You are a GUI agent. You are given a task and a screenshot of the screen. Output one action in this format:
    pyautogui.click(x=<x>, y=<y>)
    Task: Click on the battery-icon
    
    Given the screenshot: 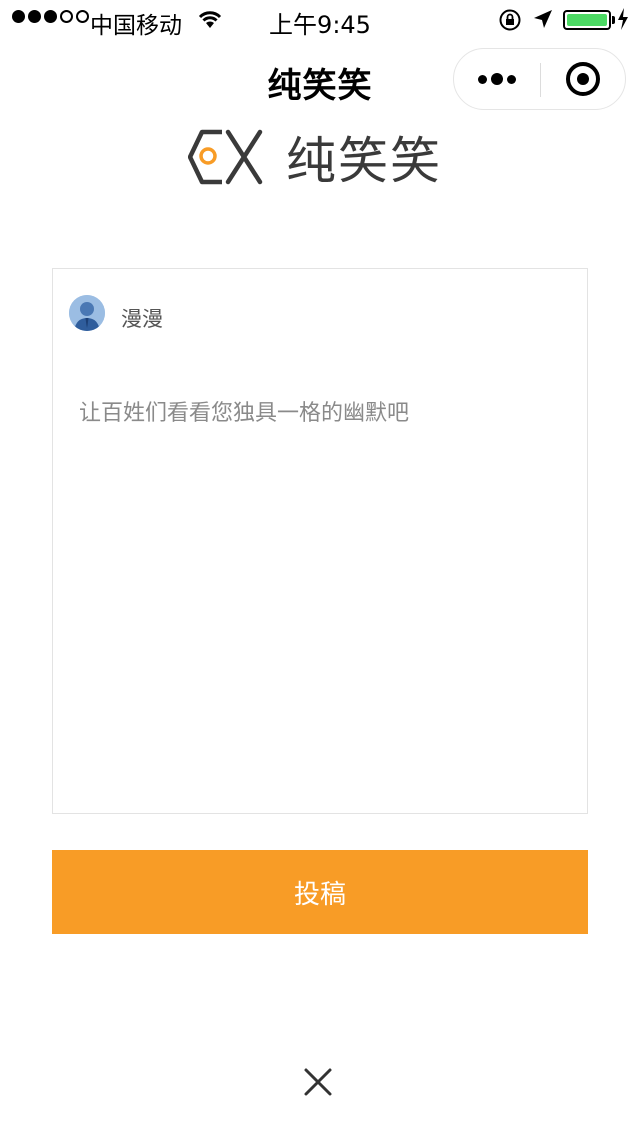 What is the action you would take?
    pyautogui.click(x=587, y=20)
    